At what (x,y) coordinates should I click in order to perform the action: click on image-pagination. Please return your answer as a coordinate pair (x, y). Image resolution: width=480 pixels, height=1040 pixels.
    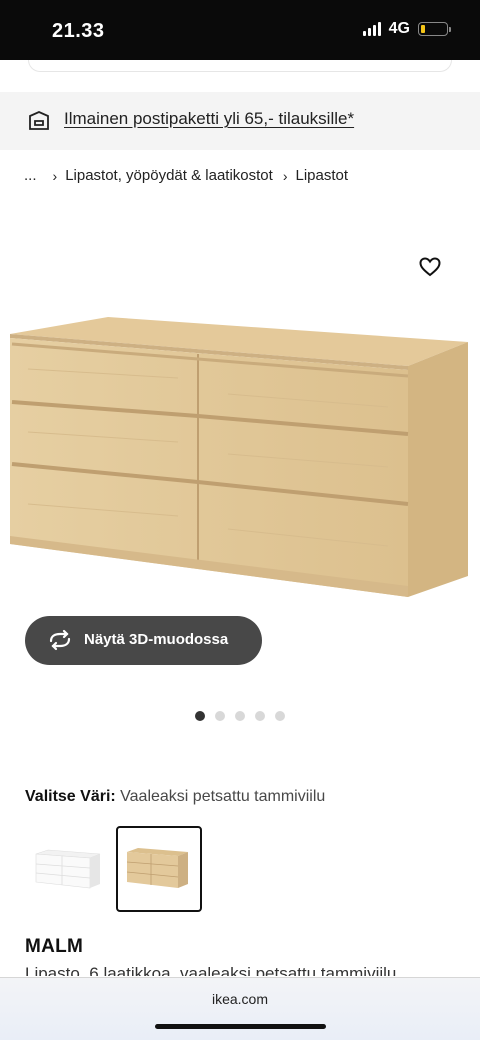
    Looking at the image, I should click on (240, 716).